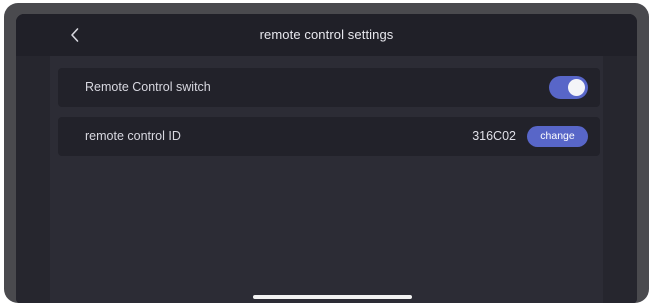 The width and height of the screenshot is (653, 306). What do you see at coordinates (148, 87) in the screenshot?
I see `remote-control-switch-label: Remote Control switch` at bounding box center [148, 87].